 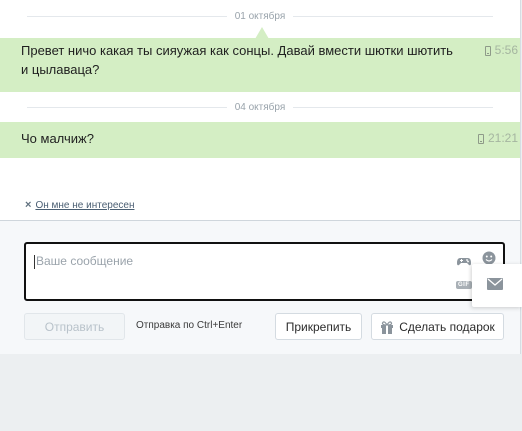 What do you see at coordinates (387, 327) in the screenshot?
I see `gift-icon` at bounding box center [387, 327].